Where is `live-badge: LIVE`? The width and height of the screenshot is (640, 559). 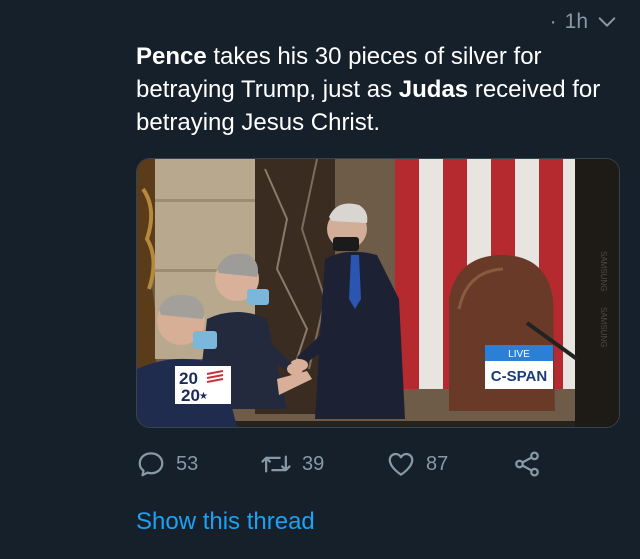 live-badge: LIVE is located at coordinates (519, 354).